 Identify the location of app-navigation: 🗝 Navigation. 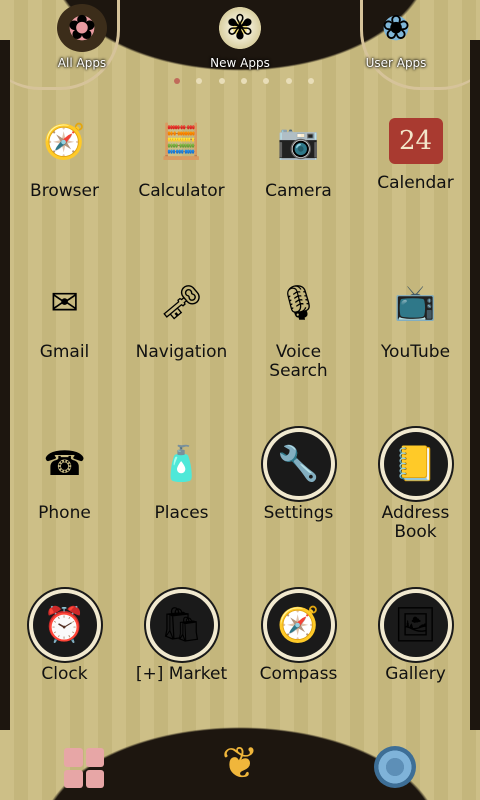
(181, 346).